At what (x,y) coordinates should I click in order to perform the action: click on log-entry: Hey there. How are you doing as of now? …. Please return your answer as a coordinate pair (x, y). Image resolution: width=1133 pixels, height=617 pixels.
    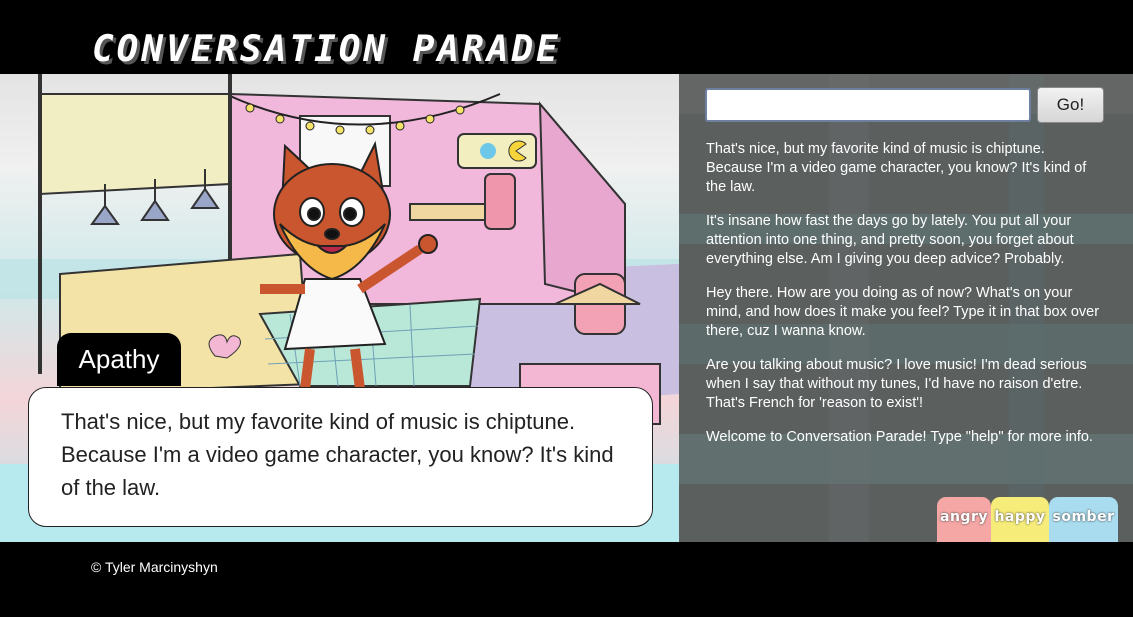
    Looking at the image, I should click on (903, 312).